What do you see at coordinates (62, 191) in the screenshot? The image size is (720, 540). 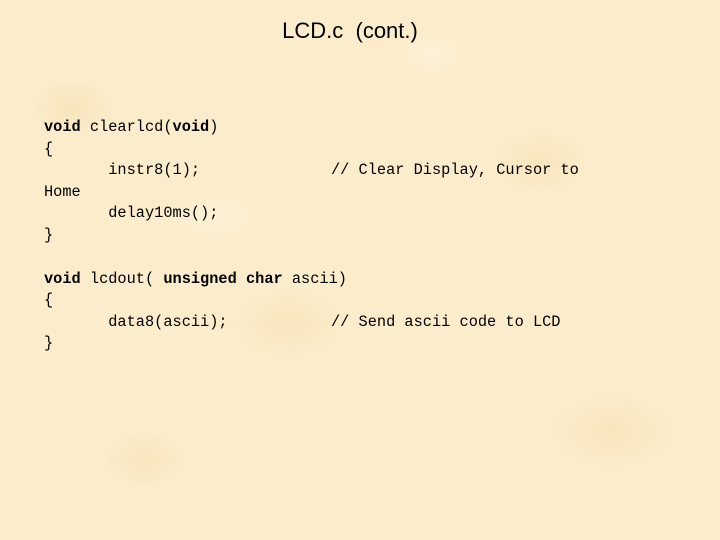 I see `comment-wrap: Home` at bounding box center [62, 191].